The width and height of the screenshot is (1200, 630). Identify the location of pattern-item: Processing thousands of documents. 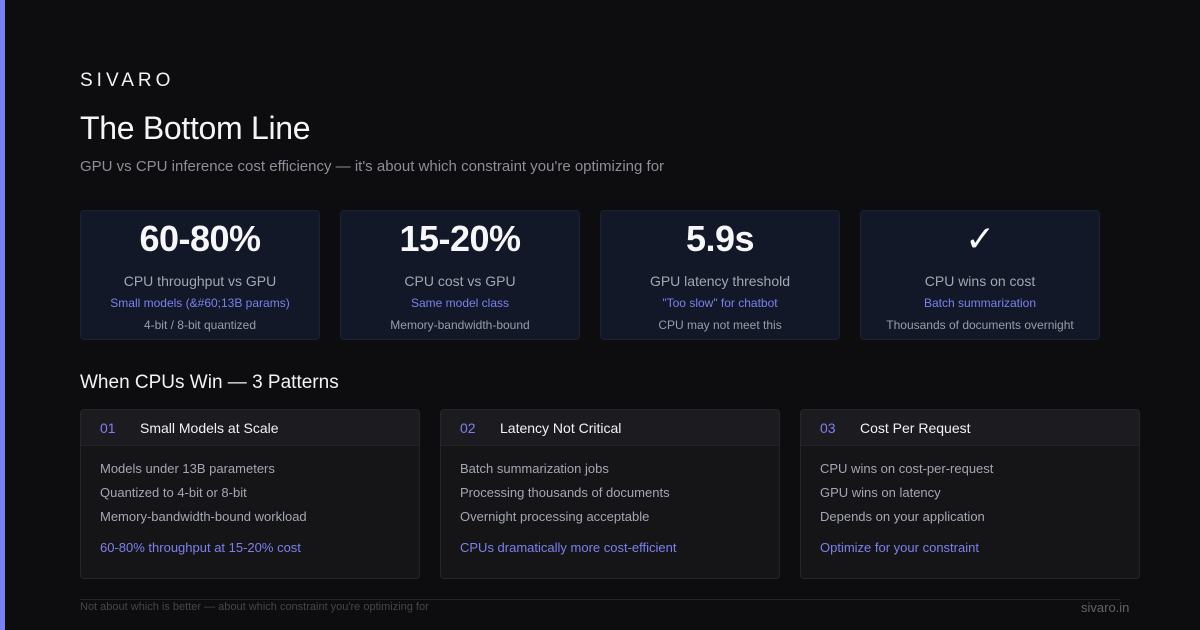
(565, 492).